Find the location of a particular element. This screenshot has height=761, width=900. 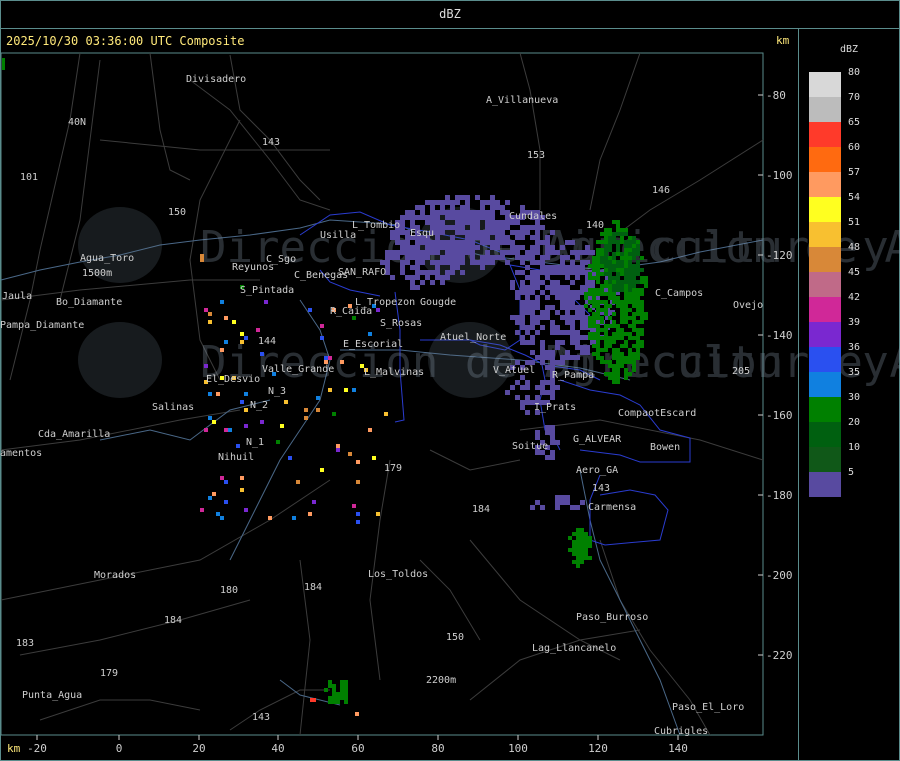

legend-label: 20 is located at coordinates (854, 422).